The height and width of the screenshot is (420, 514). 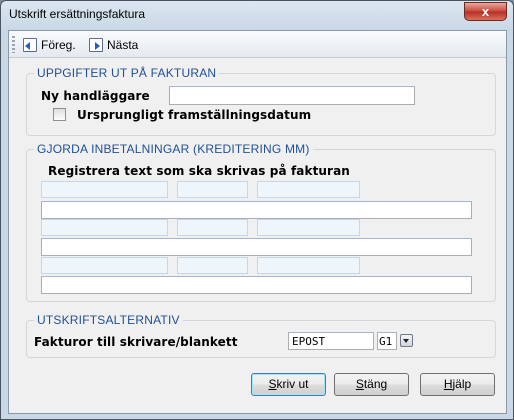 I want to click on previous-button: Föreg., so click(x=49, y=44).